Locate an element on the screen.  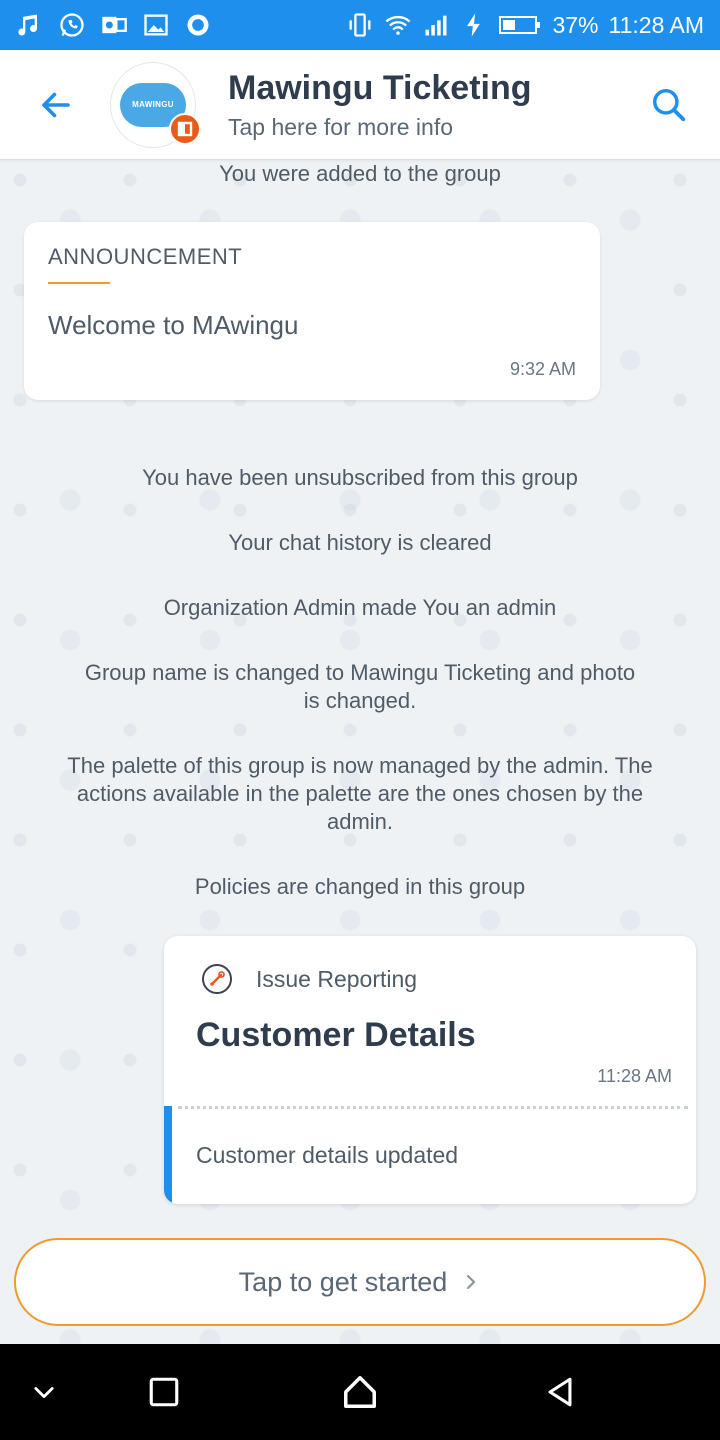
back-arrow-icon is located at coordinates (56, 104).